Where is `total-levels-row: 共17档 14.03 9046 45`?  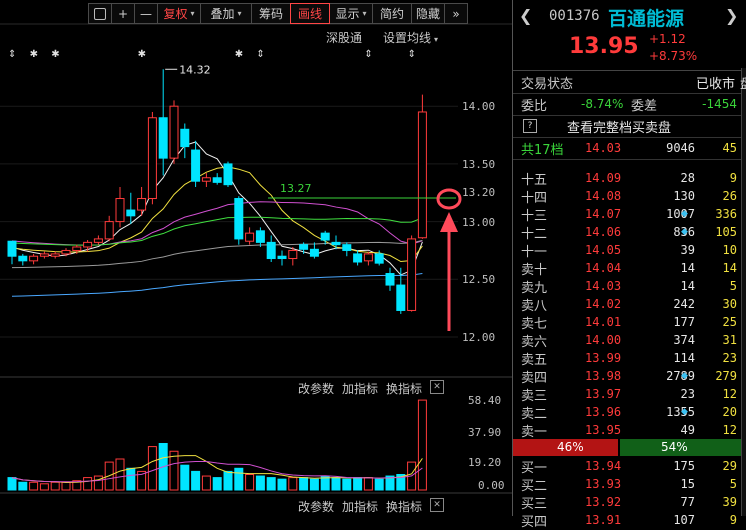 total-levels-row: 共17档 14.03 9046 45 is located at coordinates (627, 148).